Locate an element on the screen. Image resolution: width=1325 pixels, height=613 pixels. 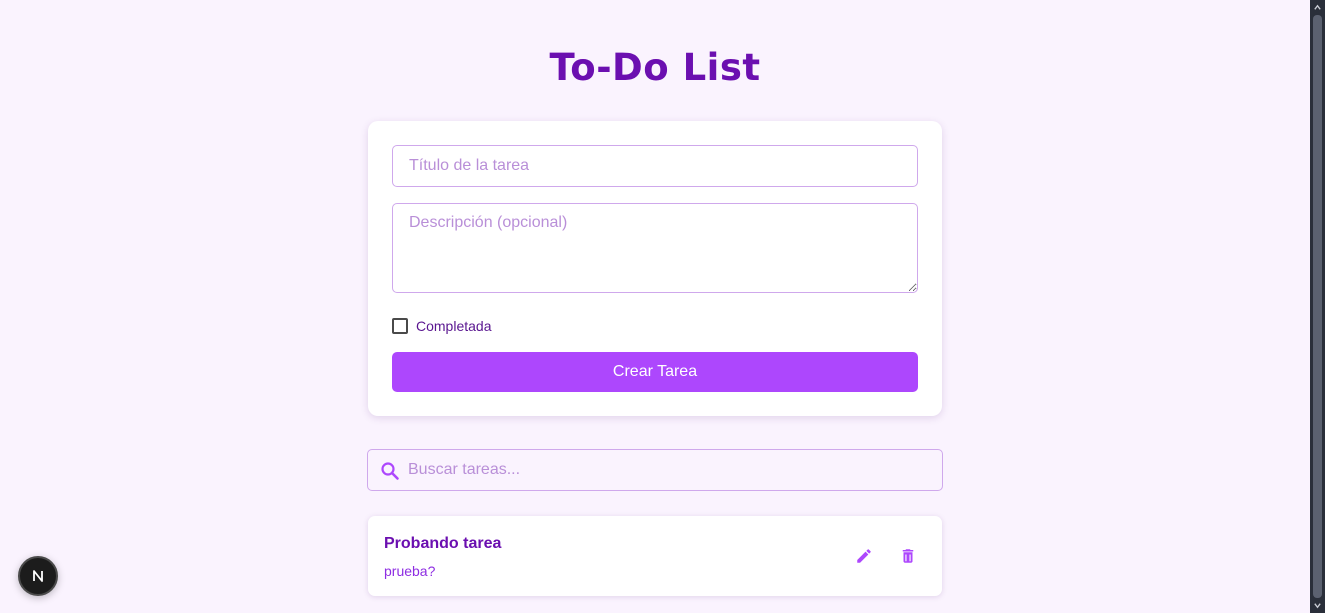
completed-checkbox is located at coordinates (400, 326).